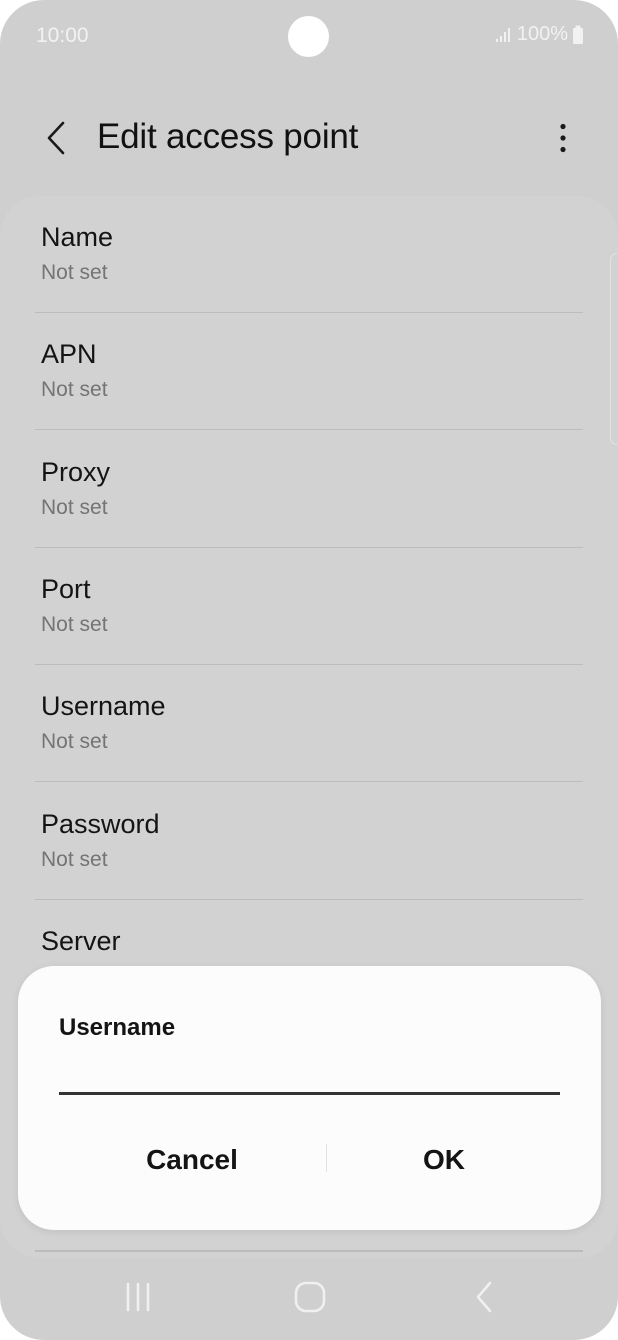 Image resolution: width=618 pixels, height=1340 pixels. What do you see at coordinates (62, 35) in the screenshot?
I see `status-time: 10:00` at bounding box center [62, 35].